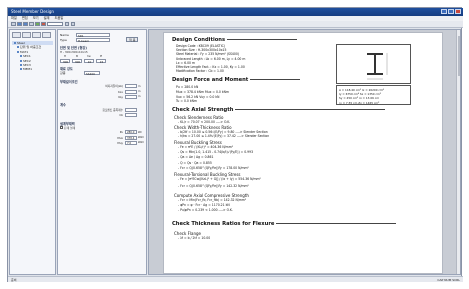 This screenshot has height=289, width=469. Describe the element at coordinates (25, 24) in the screenshot. I see `save-icon` at that location.